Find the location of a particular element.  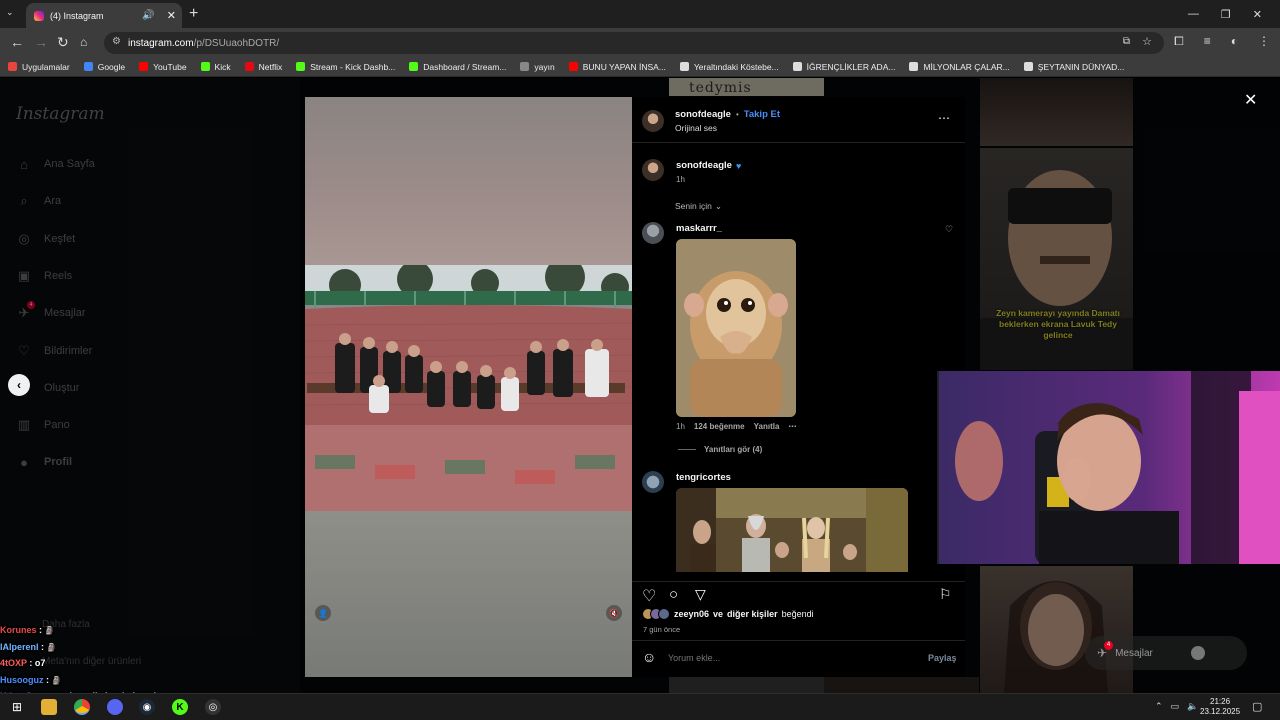

bookmark-item: Google is located at coordinates (104, 66).